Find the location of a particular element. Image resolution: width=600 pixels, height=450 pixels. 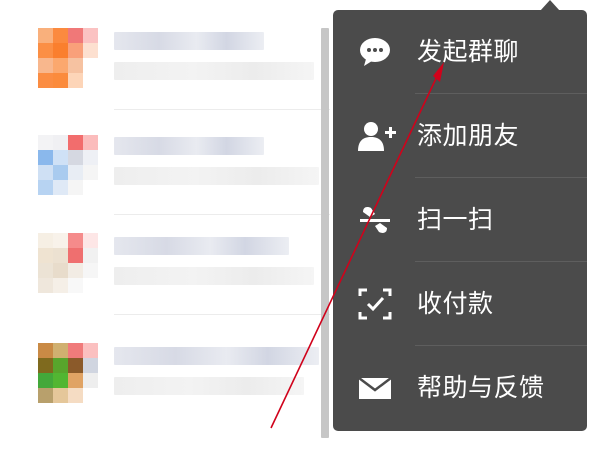

menu-item-label: 添加朋友 is located at coordinates (468, 135).